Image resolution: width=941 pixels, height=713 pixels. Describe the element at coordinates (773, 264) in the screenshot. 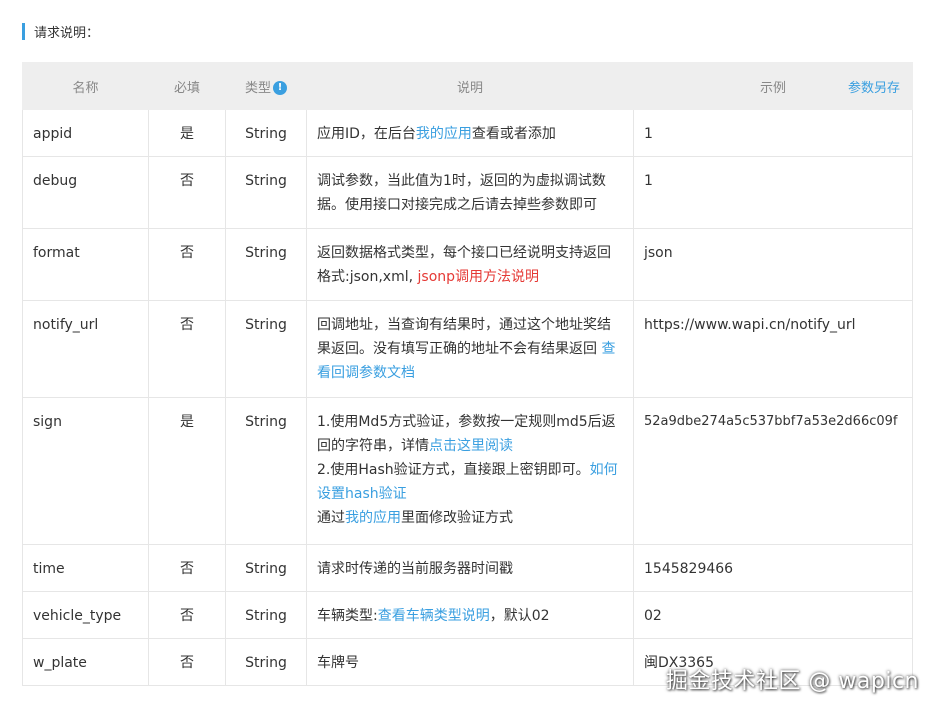

I see `param-example: json` at that location.